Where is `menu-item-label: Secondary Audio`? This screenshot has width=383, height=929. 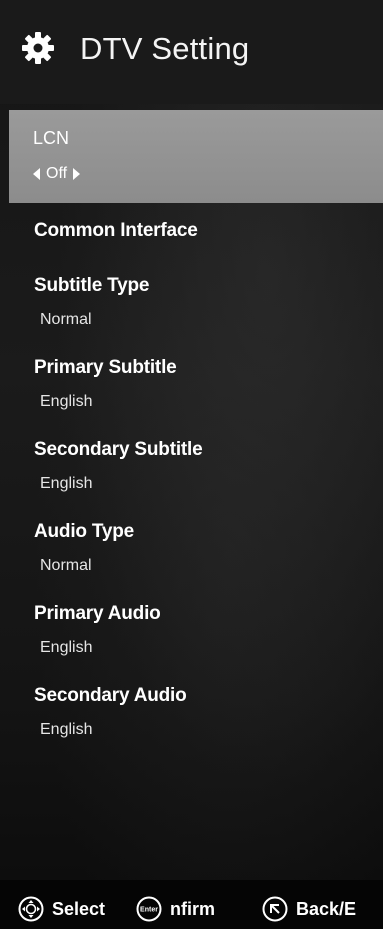 menu-item-label: Secondary Audio is located at coordinates (110, 695).